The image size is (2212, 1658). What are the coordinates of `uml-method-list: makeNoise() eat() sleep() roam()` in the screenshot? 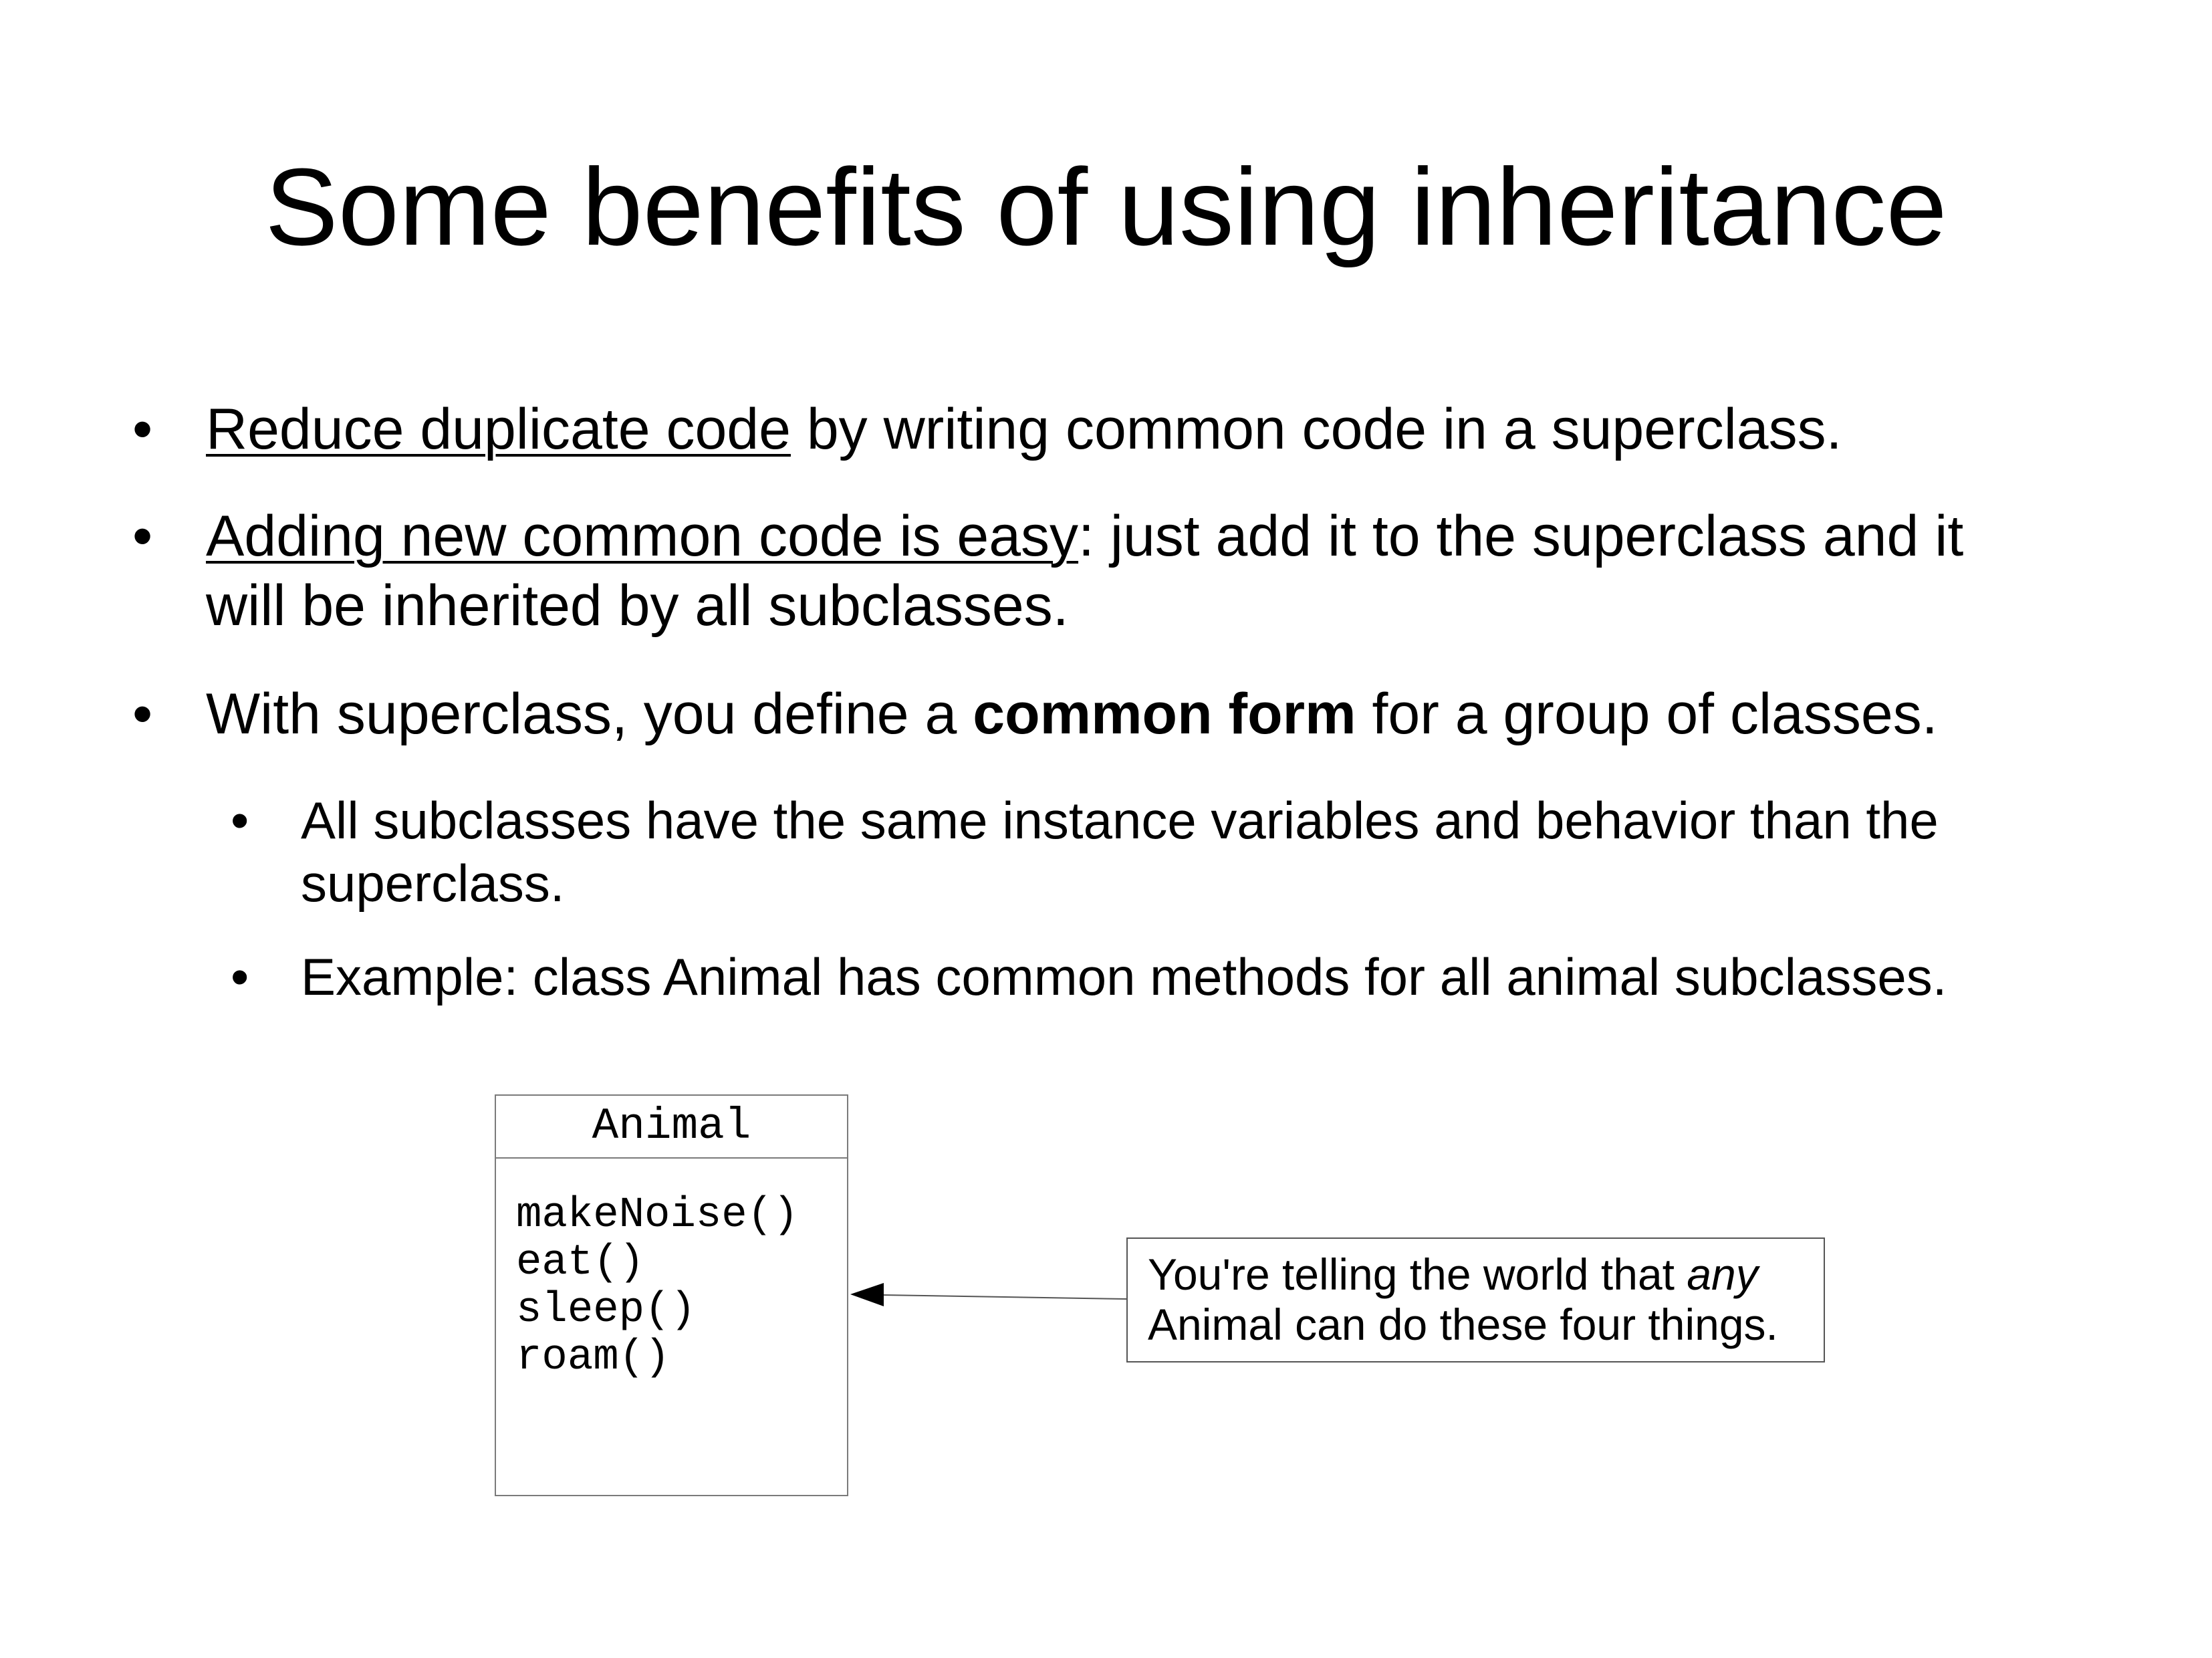 It's located at (657, 1287).